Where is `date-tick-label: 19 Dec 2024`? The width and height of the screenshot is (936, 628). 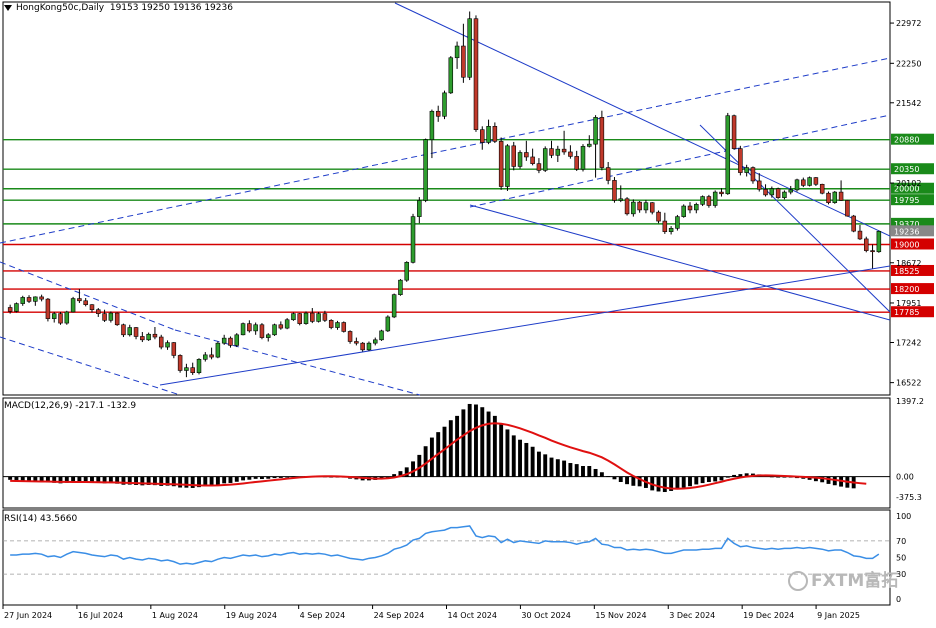
date-tick-label: 19 Dec 2024 is located at coordinates (768, 615).